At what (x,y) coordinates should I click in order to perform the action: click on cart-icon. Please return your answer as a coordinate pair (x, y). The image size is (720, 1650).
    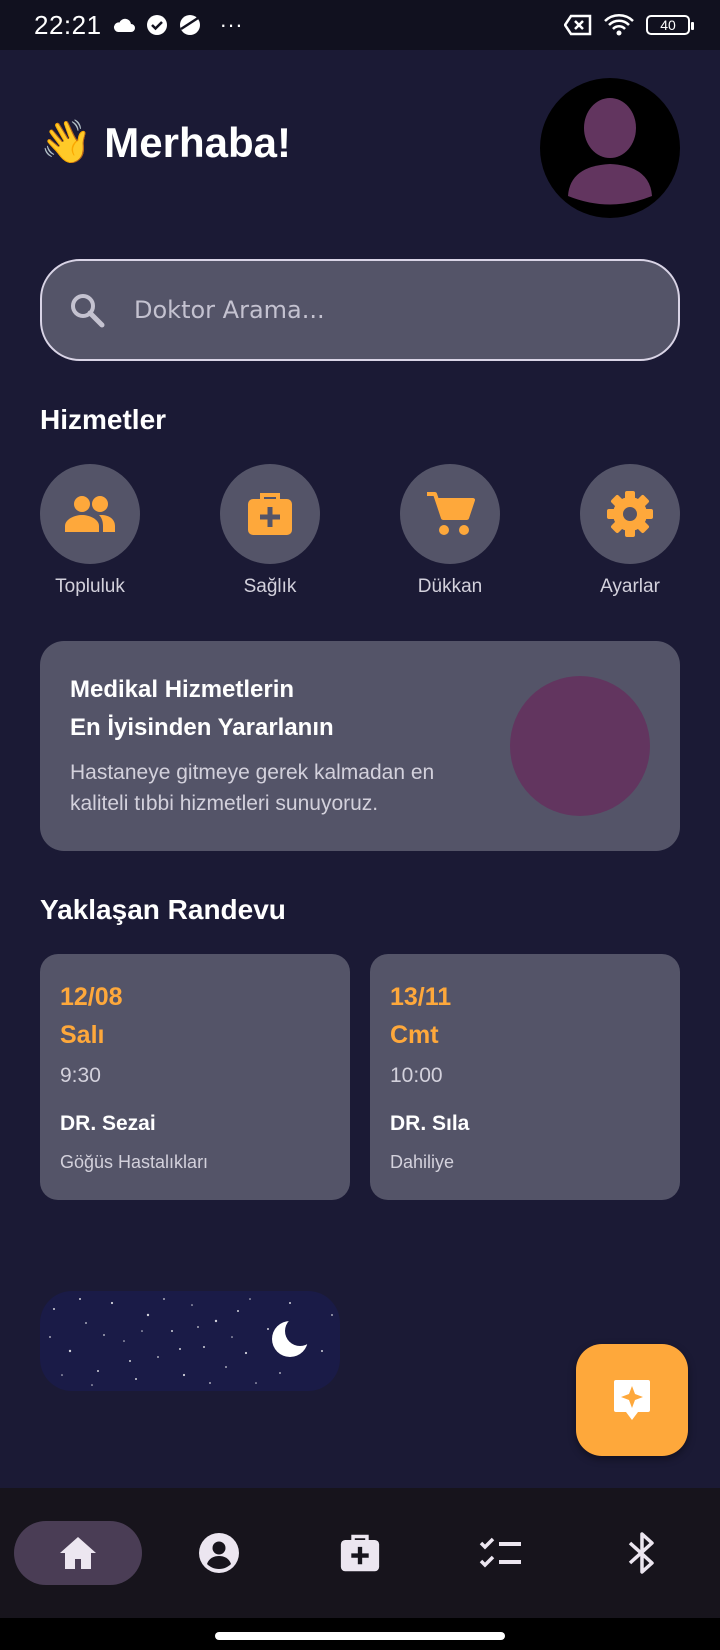
    Looking at the image, I should click on (451, 513).